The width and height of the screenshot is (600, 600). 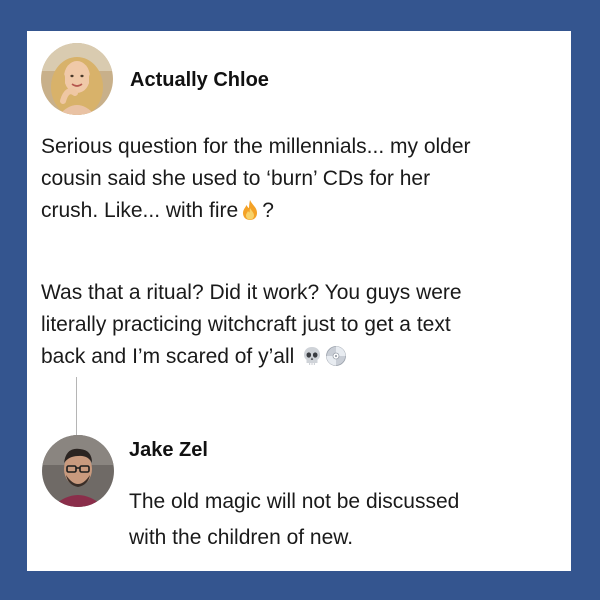 I want to click on post-line: back and I’m scared of y’all, so click(x=301, y=357).